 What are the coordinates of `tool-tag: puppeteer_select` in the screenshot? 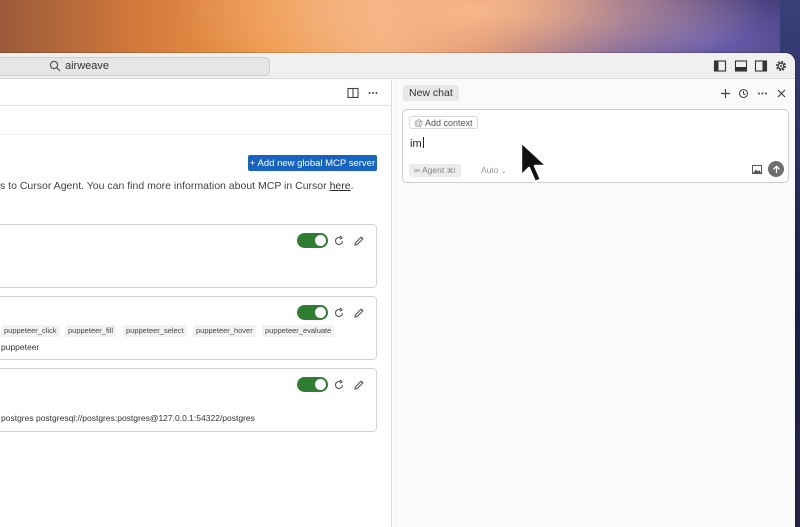 It's located at (155, 331).